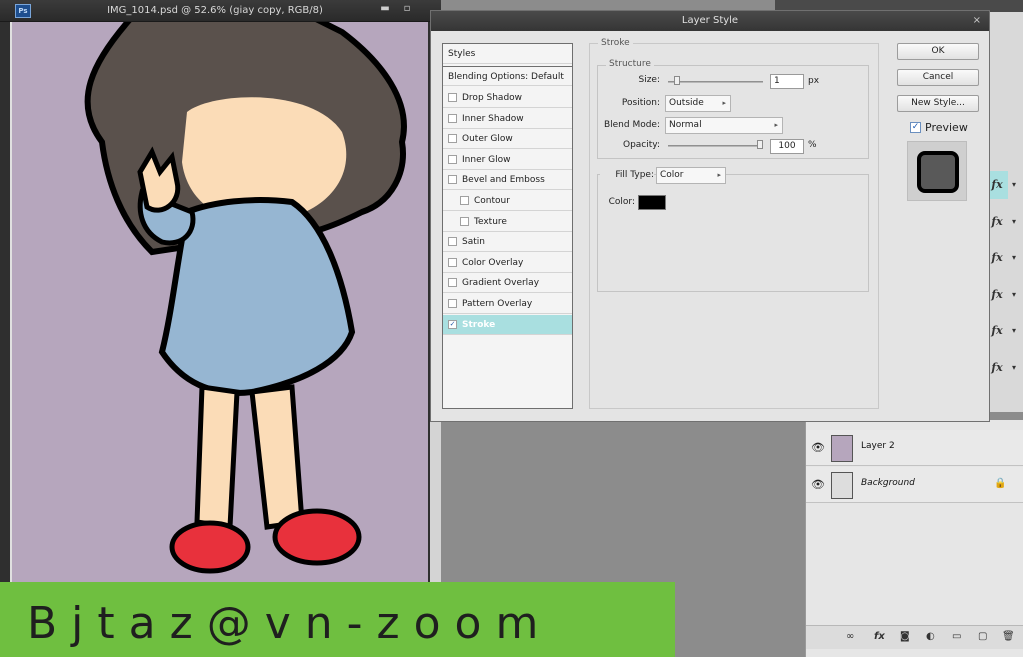  What do you see at coordinates (878, 446) in the screenshot?
I see `layer-name: Layer 2` at bounding box center [878, 446].